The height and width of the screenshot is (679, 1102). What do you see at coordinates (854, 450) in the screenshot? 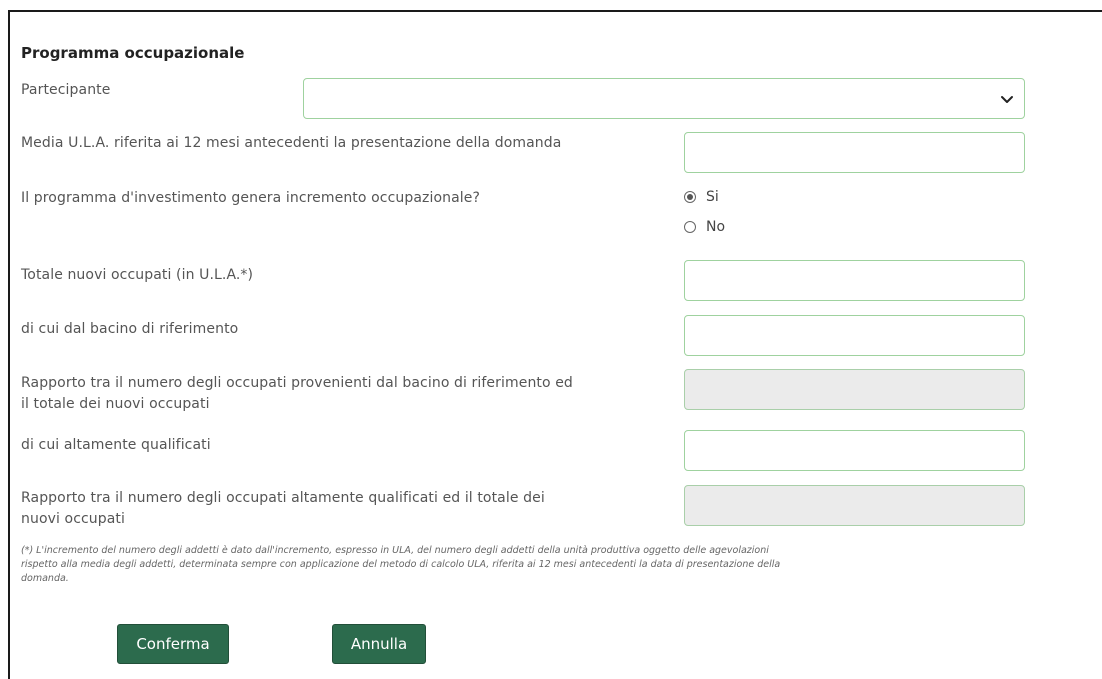
I see `qualificati-input` at bounding box center [854, 450].